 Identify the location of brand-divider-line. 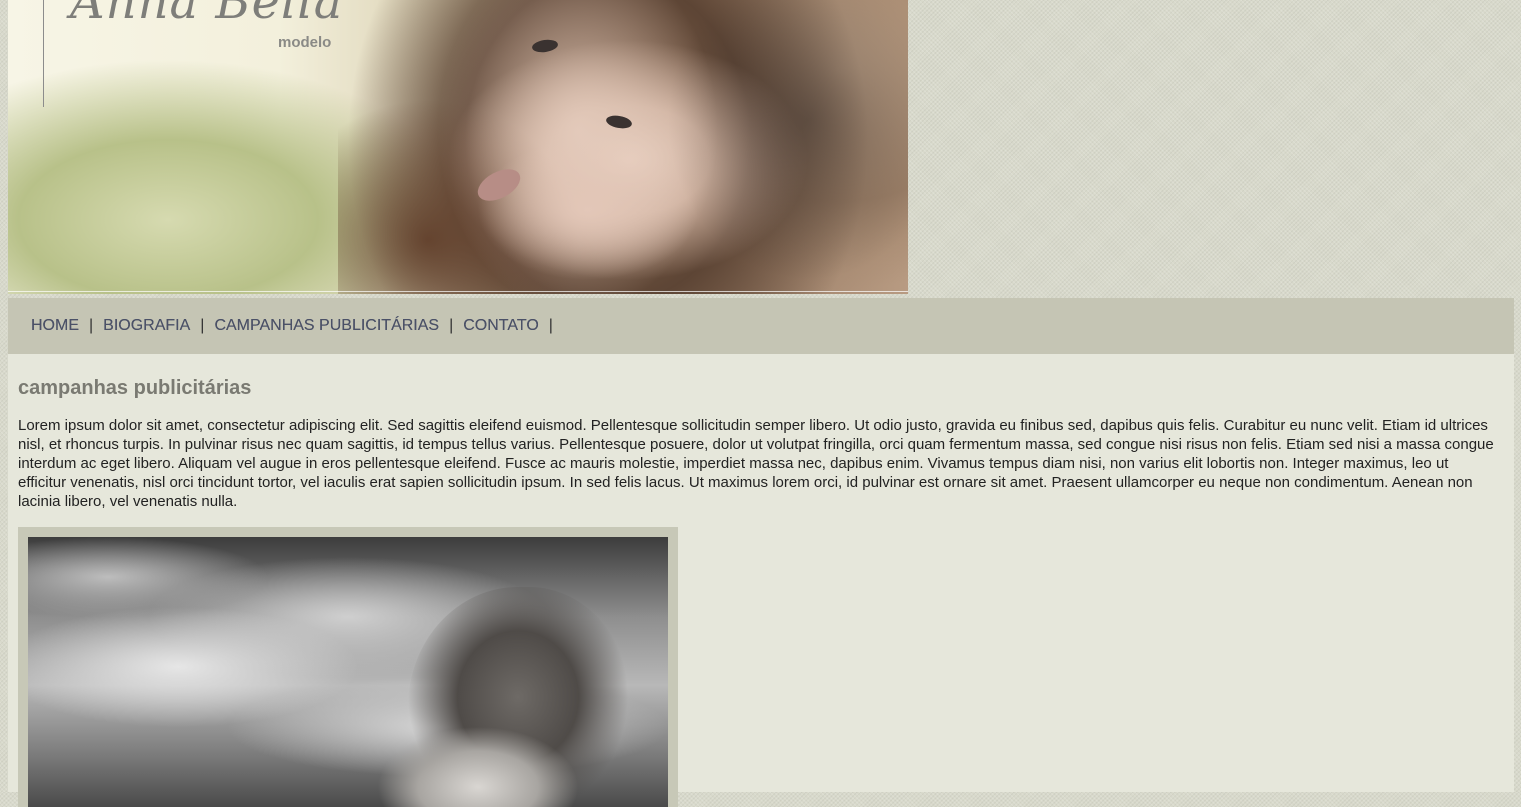
(43, 53).